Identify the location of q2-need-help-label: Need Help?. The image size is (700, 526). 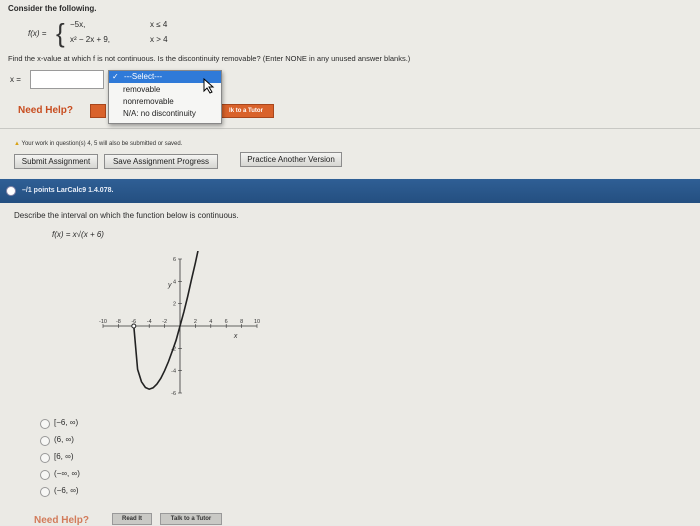
(62, 520).